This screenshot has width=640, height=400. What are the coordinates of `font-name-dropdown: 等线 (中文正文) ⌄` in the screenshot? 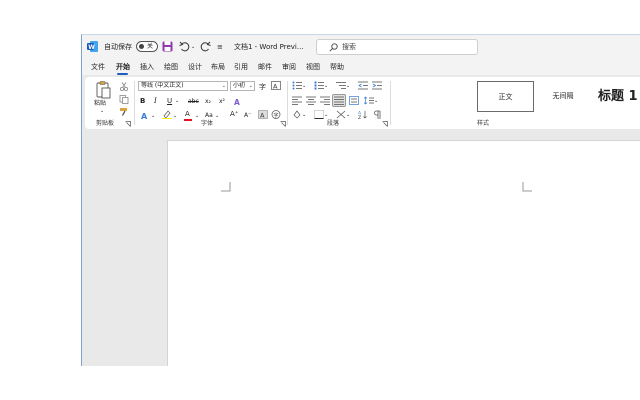 It's located at (183, 86).